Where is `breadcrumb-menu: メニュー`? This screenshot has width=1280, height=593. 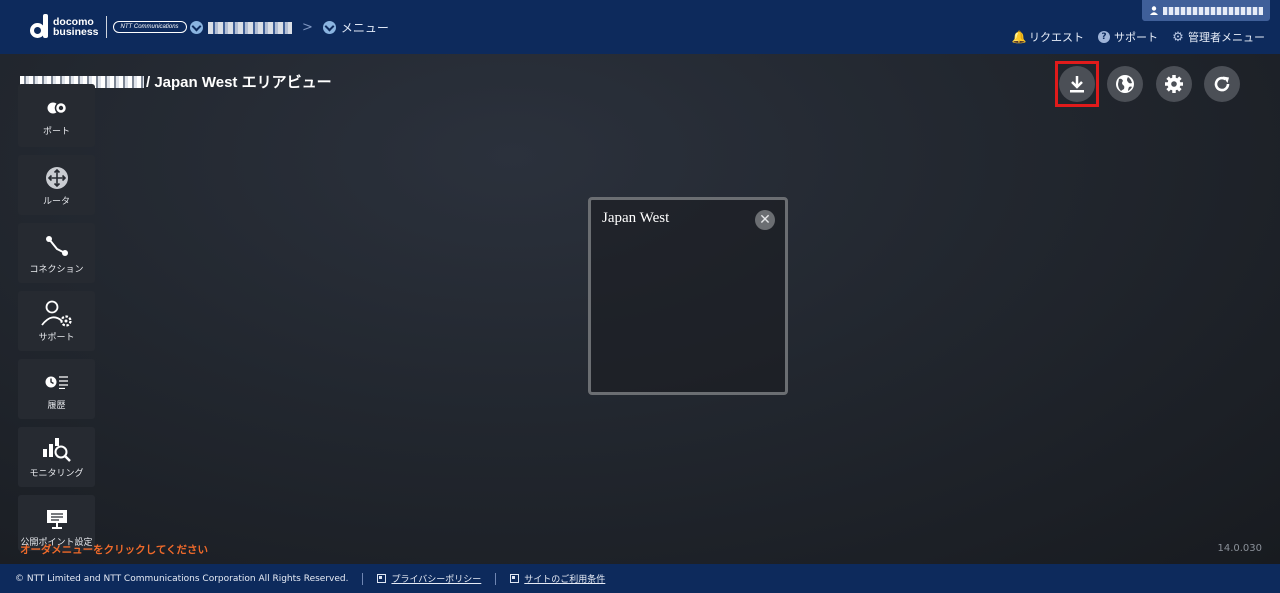
breadcrumb-menu: メニュー is located at coordinates (365, 27).